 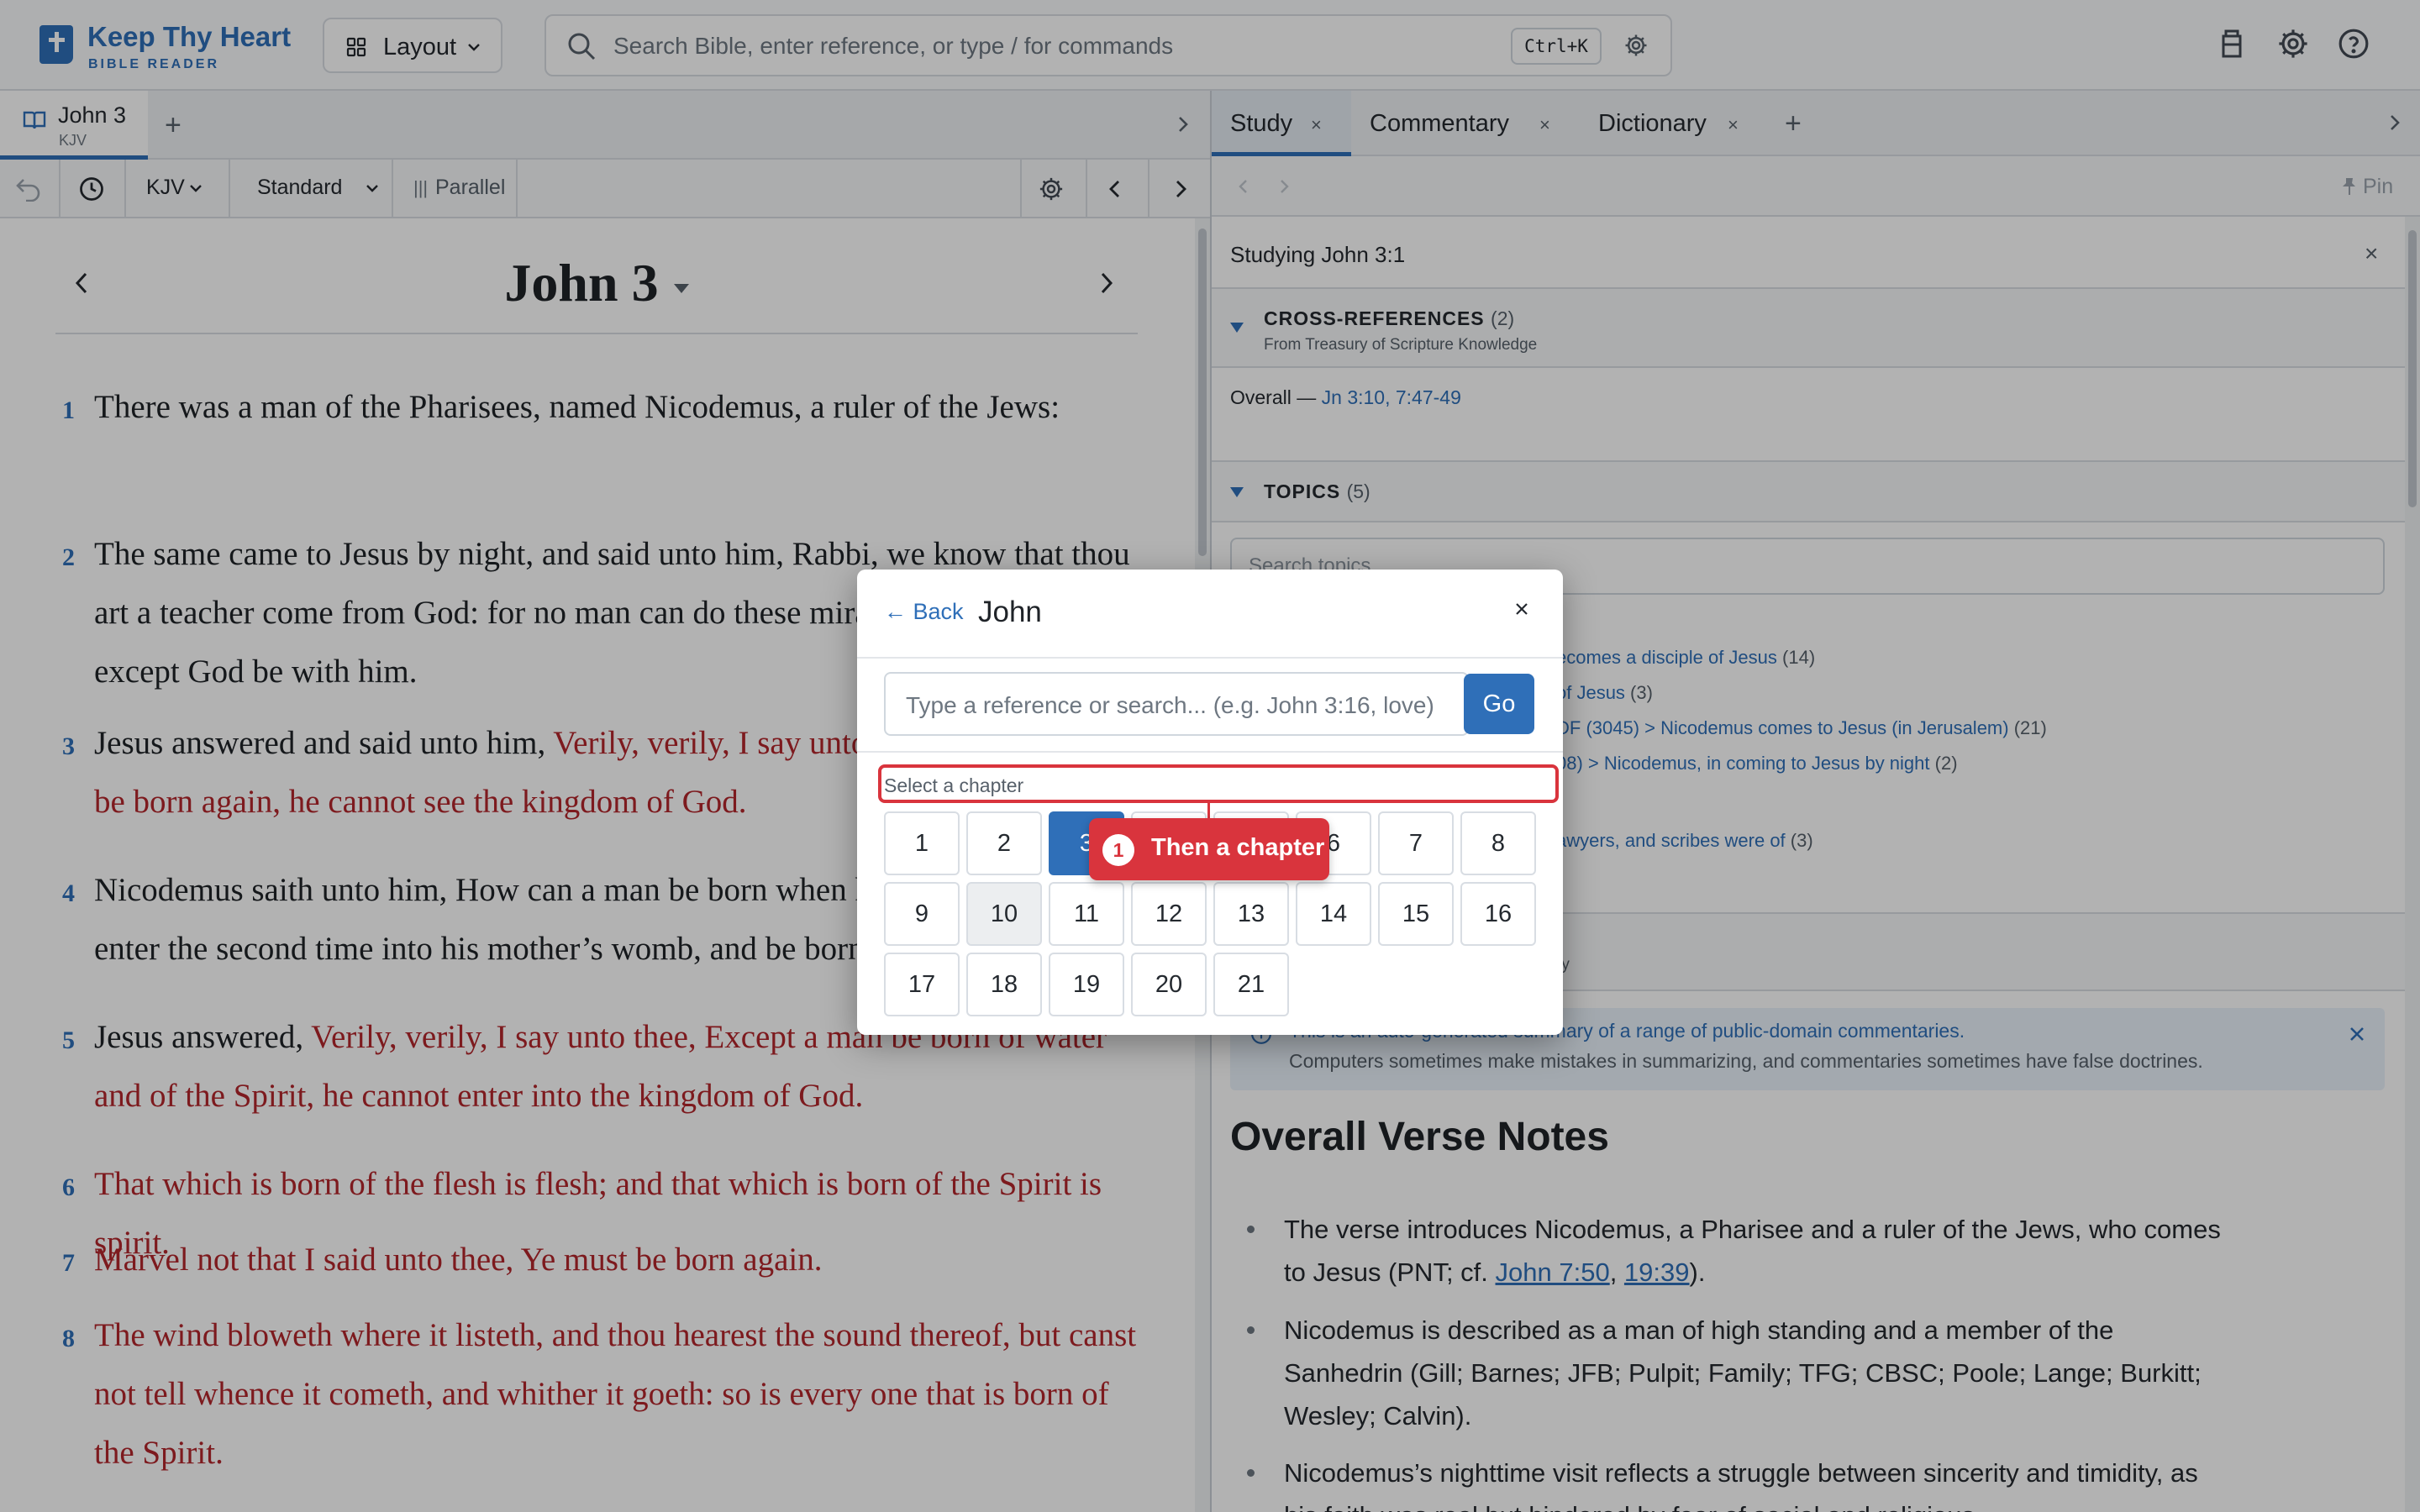 I want to click on chapter-button-10: 10, so click(x=1004, y=914).